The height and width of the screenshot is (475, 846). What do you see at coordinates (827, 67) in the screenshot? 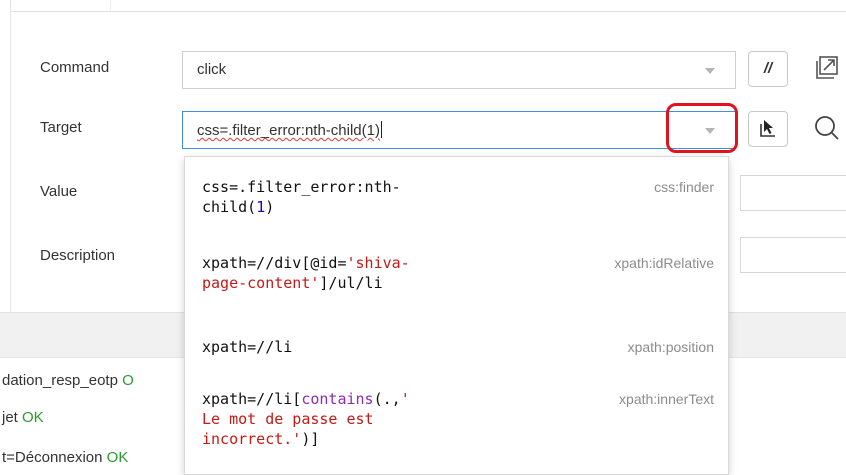
I see `open-in-new-icon` at bounding box center [827, 67].